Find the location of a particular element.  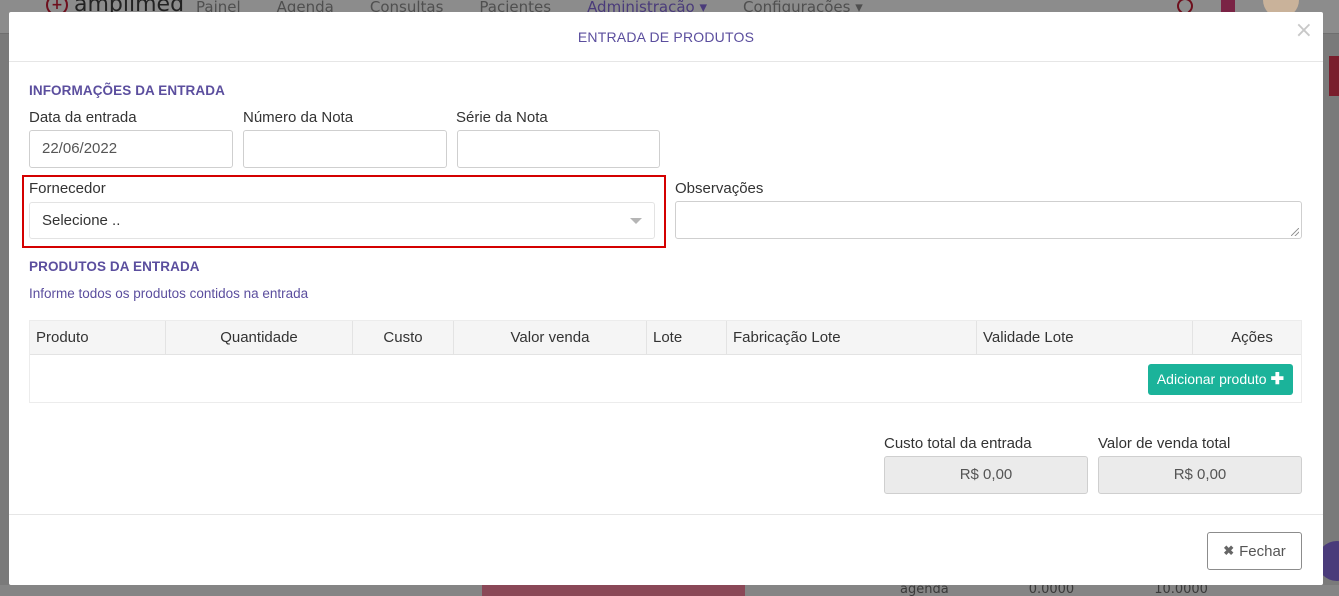

invoice-number-label: Número da Nota is located at coordinates (298, 117).